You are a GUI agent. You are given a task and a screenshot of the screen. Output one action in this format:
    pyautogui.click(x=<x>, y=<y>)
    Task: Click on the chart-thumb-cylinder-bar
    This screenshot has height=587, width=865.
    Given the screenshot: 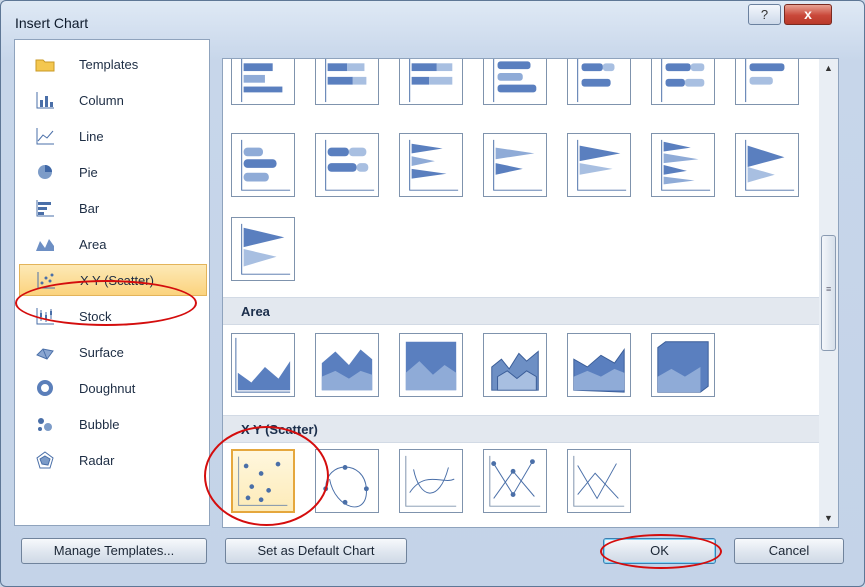 What is the action you would take?
    pyautogui.click(x=515, y=82)
    